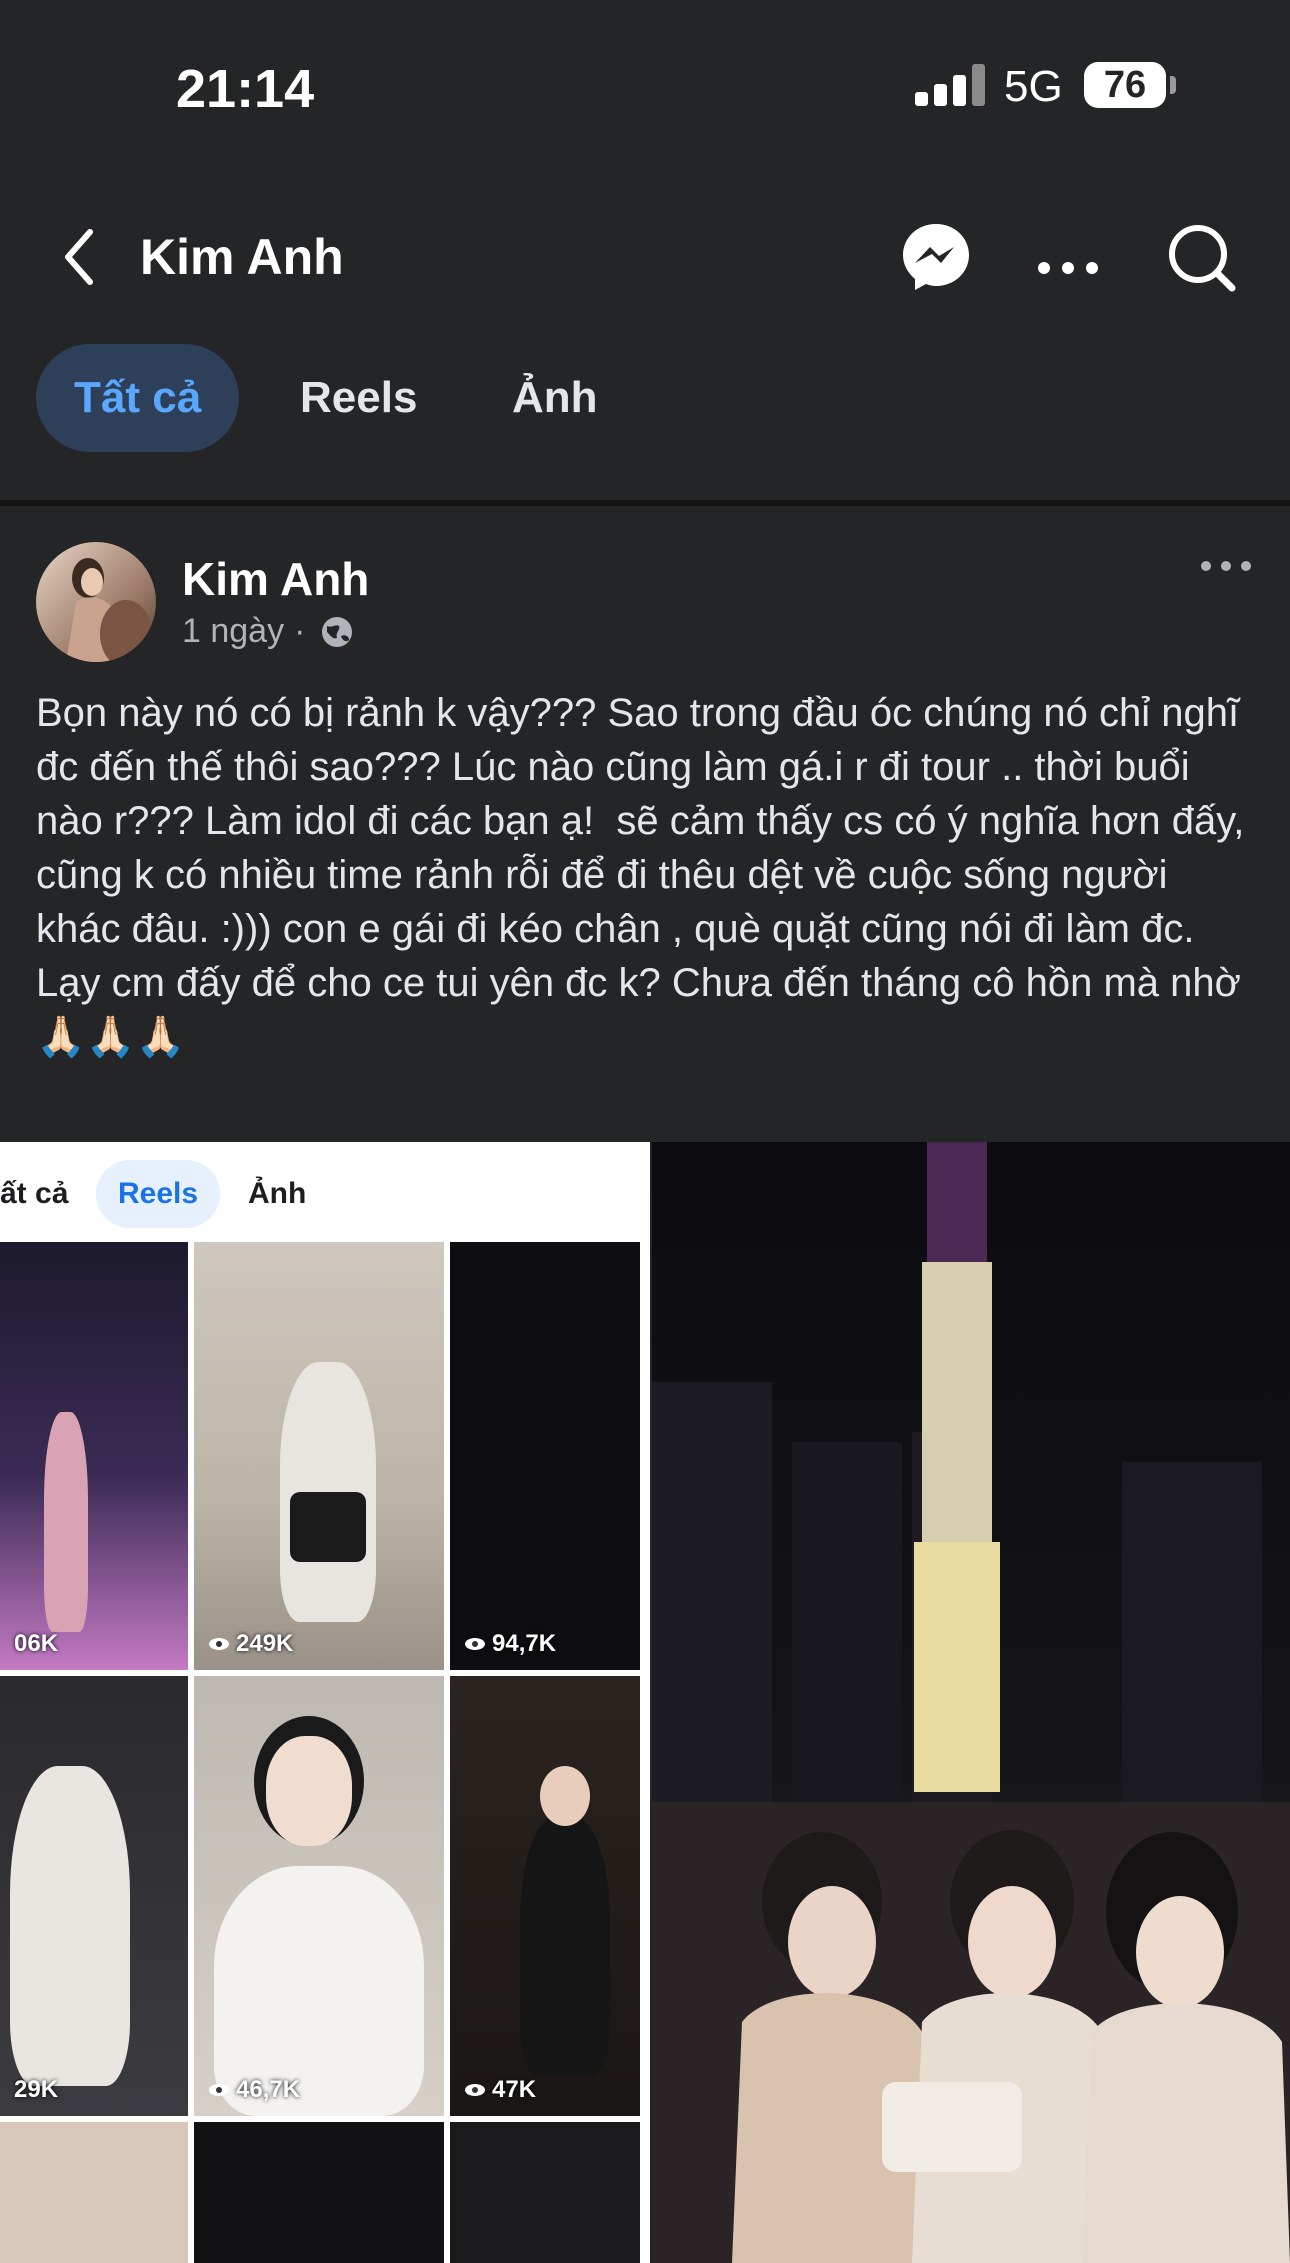 The image size is (1290, 2263). Describe the element at coordinates (36, 1643) in the screenshot. I see `reel-views: 06K` at that location.